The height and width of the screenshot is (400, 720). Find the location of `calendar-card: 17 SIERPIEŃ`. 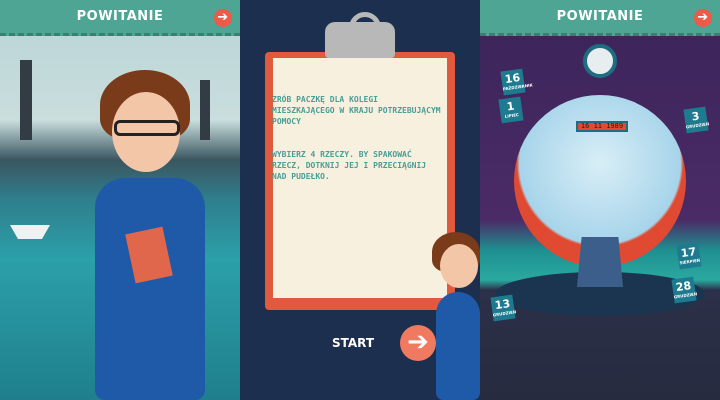

calendar-card: 17 SIERPIEŃ is located at coordinates (689, 256).